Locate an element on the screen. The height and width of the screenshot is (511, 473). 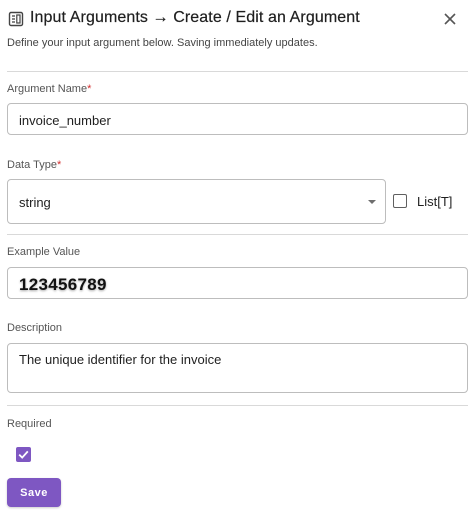
description-value: The unique identifier for the invoice is located at coordinates (120, 359).